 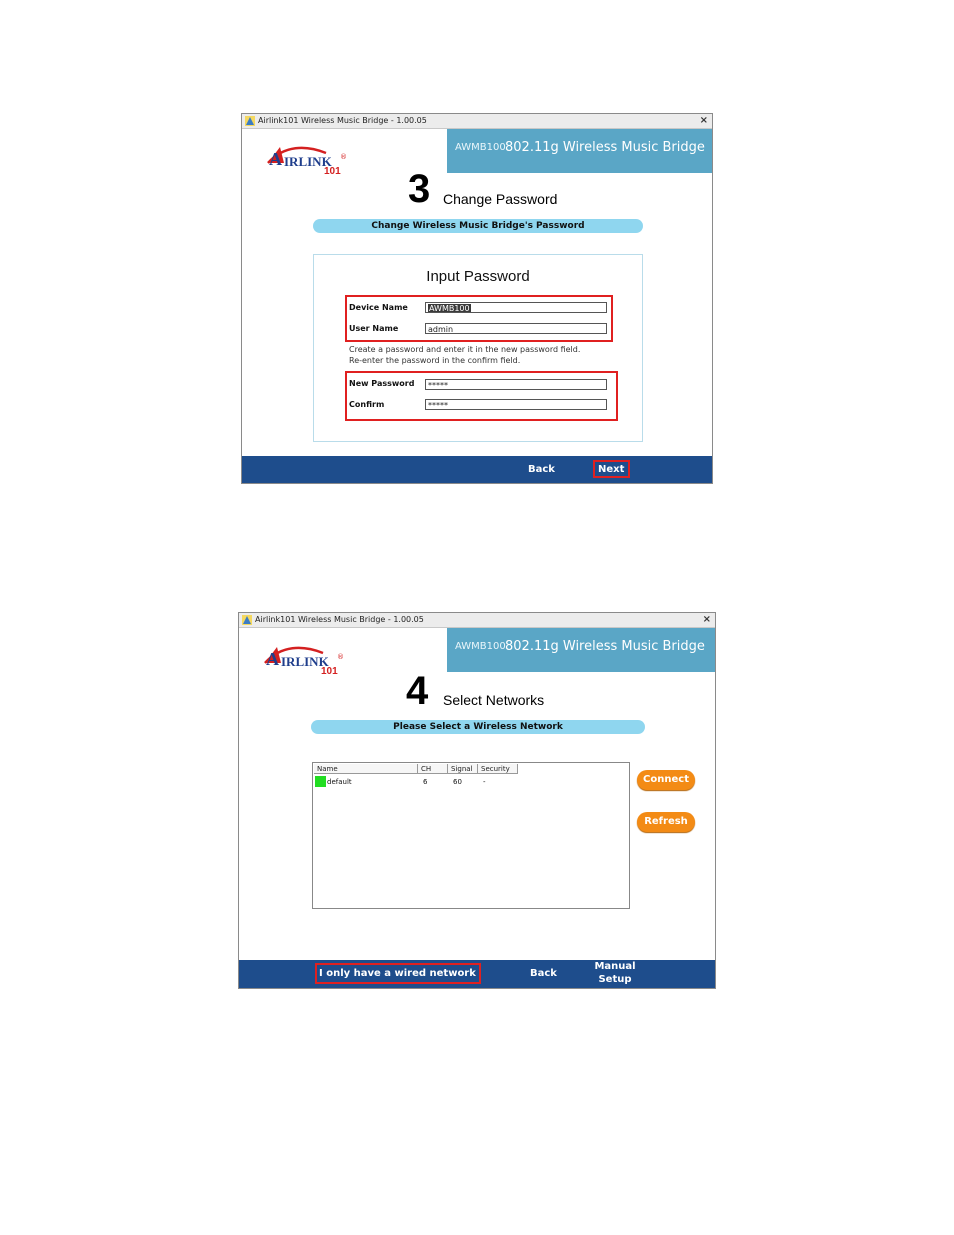 What do you see at coordinates (339, 782) in the screenshot?
I see `network-name-cell: default` at bounding box center [339, 782].